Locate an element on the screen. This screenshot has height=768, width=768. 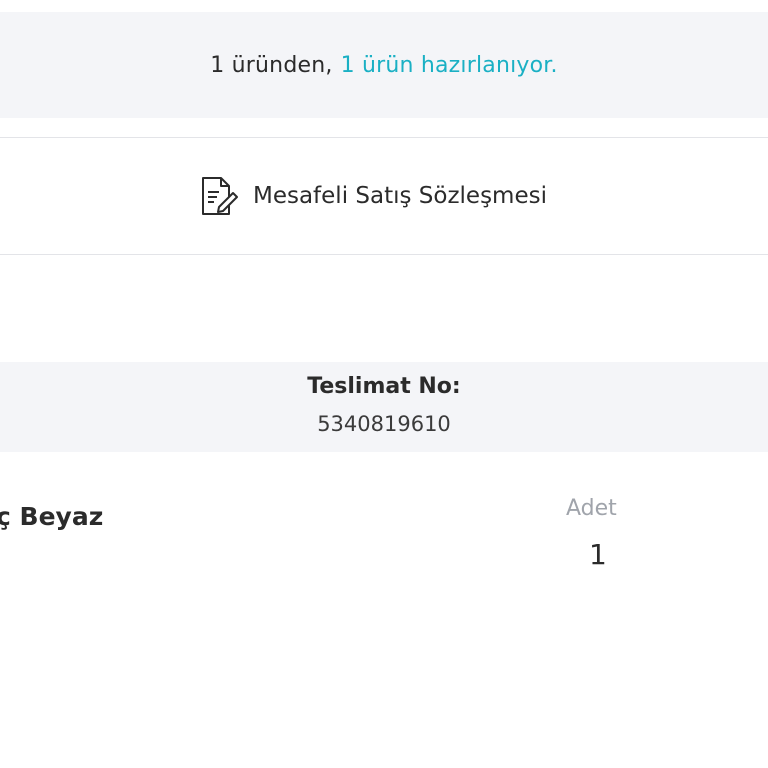
delivery-number-label: Teslimat No: is located at coordinates (384, 386).